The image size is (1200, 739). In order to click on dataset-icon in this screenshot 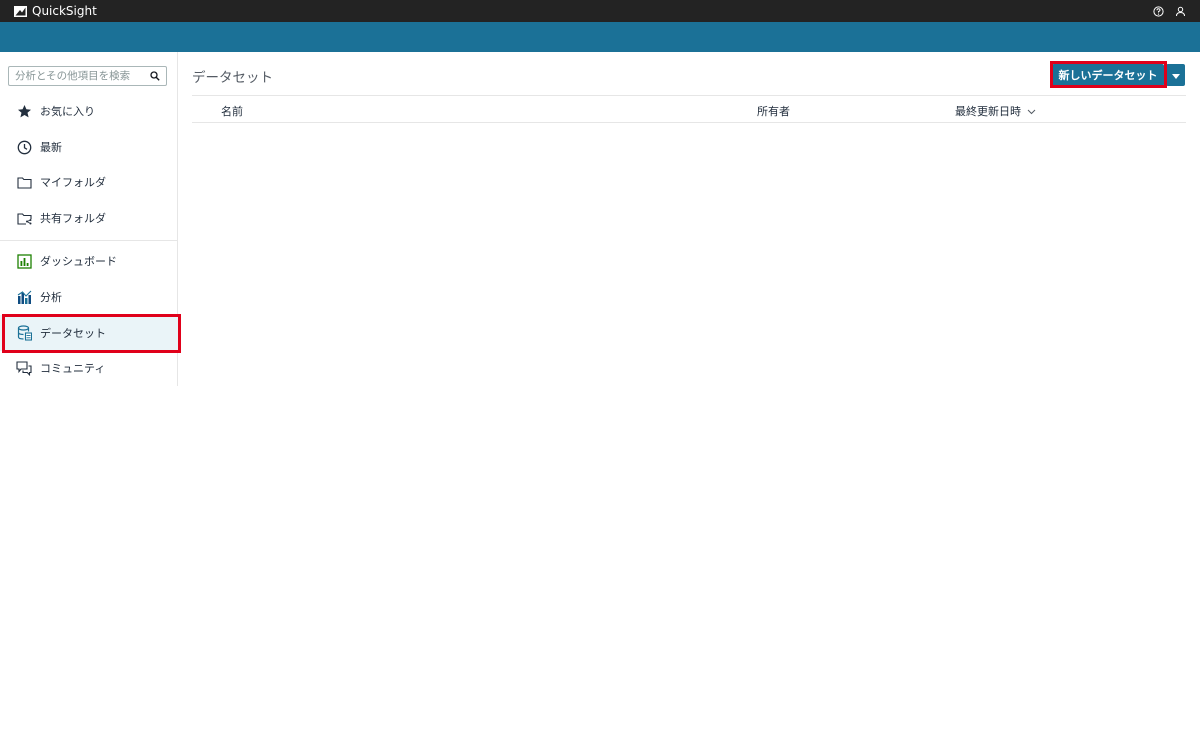, I will do `click(24, 333)`.